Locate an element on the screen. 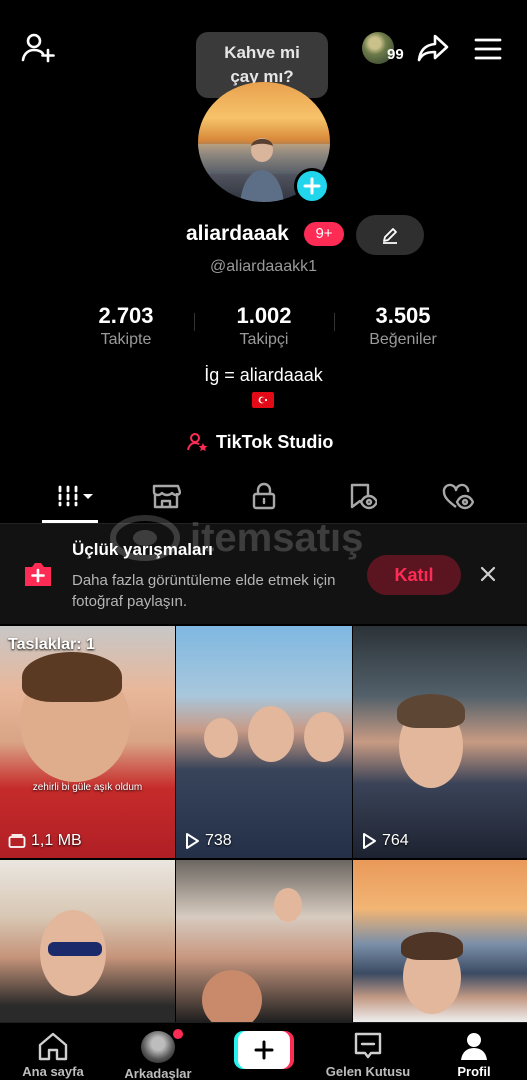  create-button is located at coordinates (264, 1050).